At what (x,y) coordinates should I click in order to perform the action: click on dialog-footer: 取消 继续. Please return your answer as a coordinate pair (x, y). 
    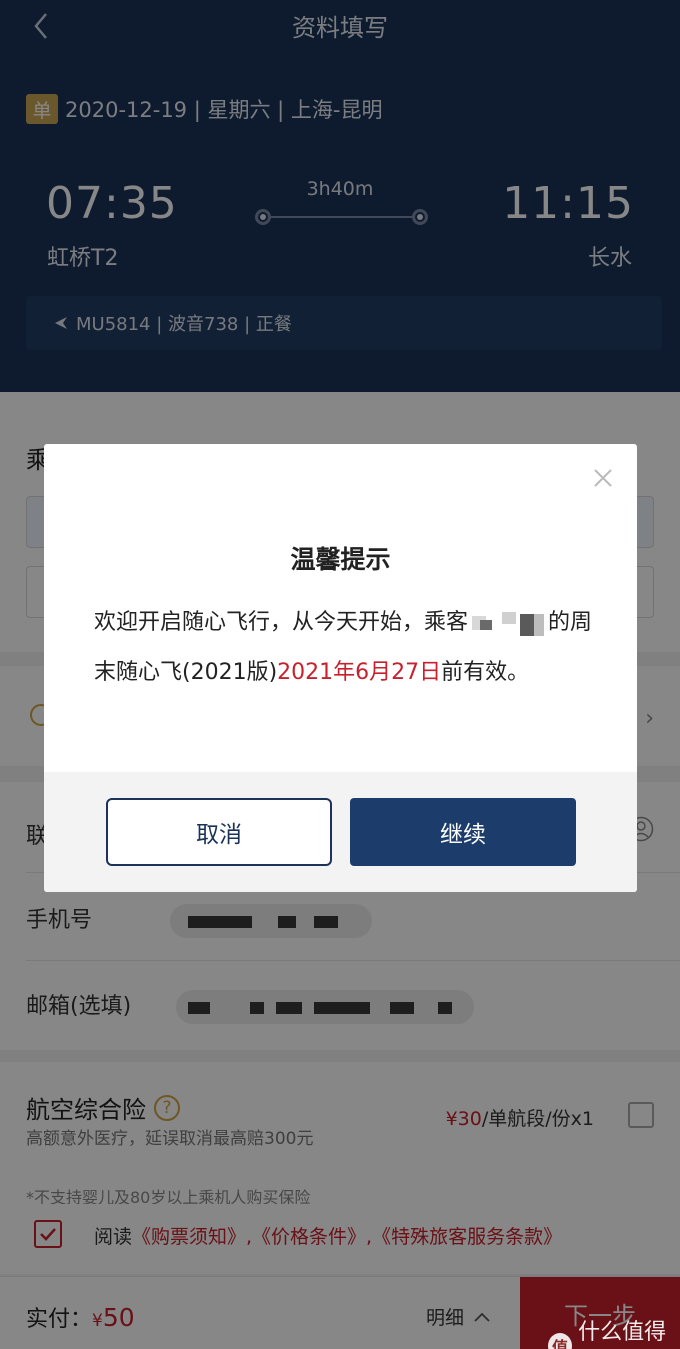
    Looking at the image, I should click on (340, 832).